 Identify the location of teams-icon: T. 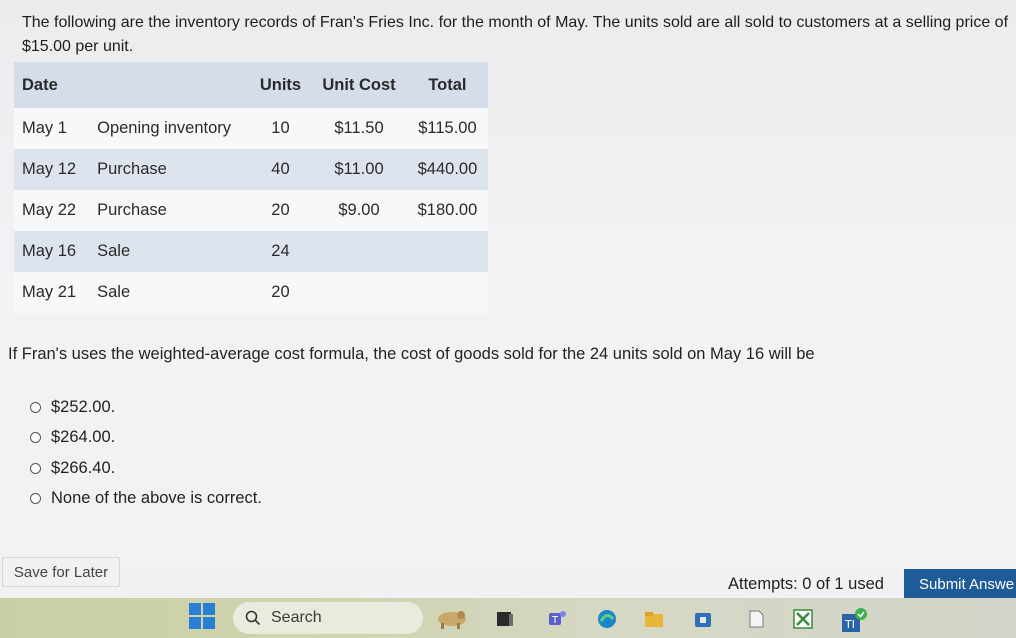
(557, 619).